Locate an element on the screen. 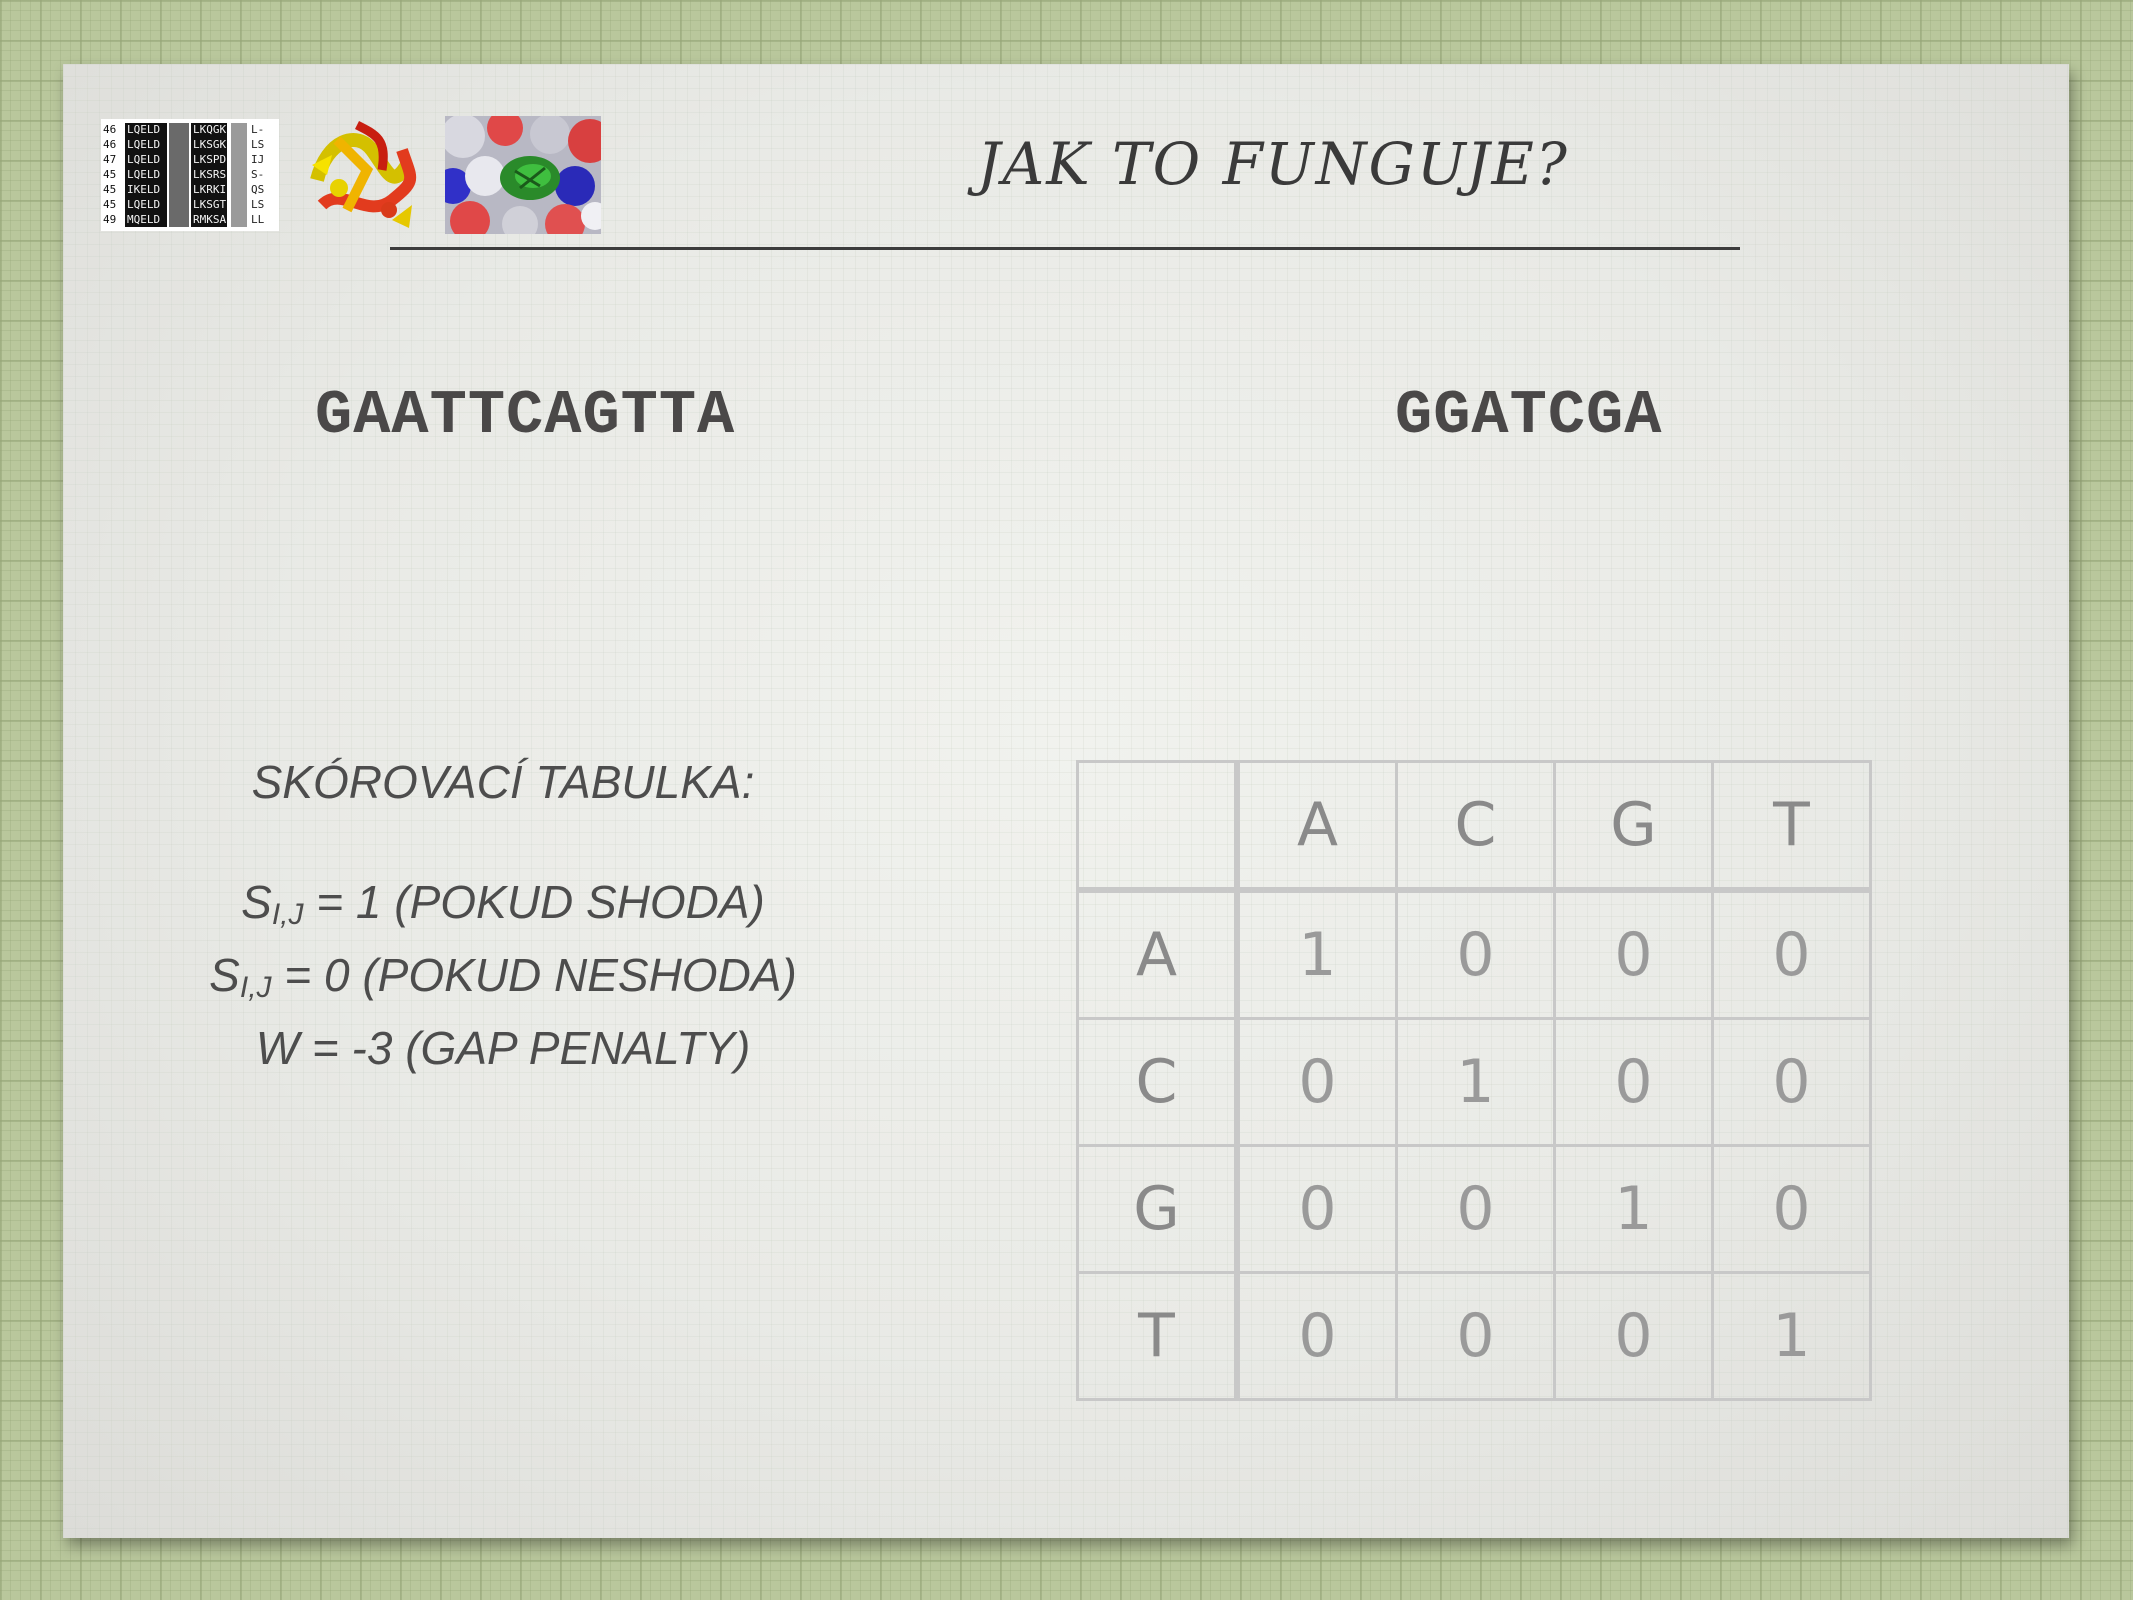  matrix-row: A 1 0 0 0 is located at coordinates (1474, 954).